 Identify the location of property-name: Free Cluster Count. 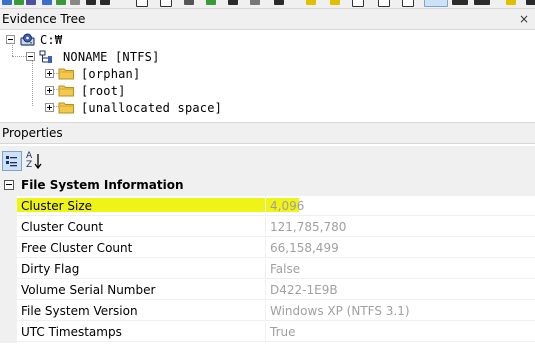
(141, 248).